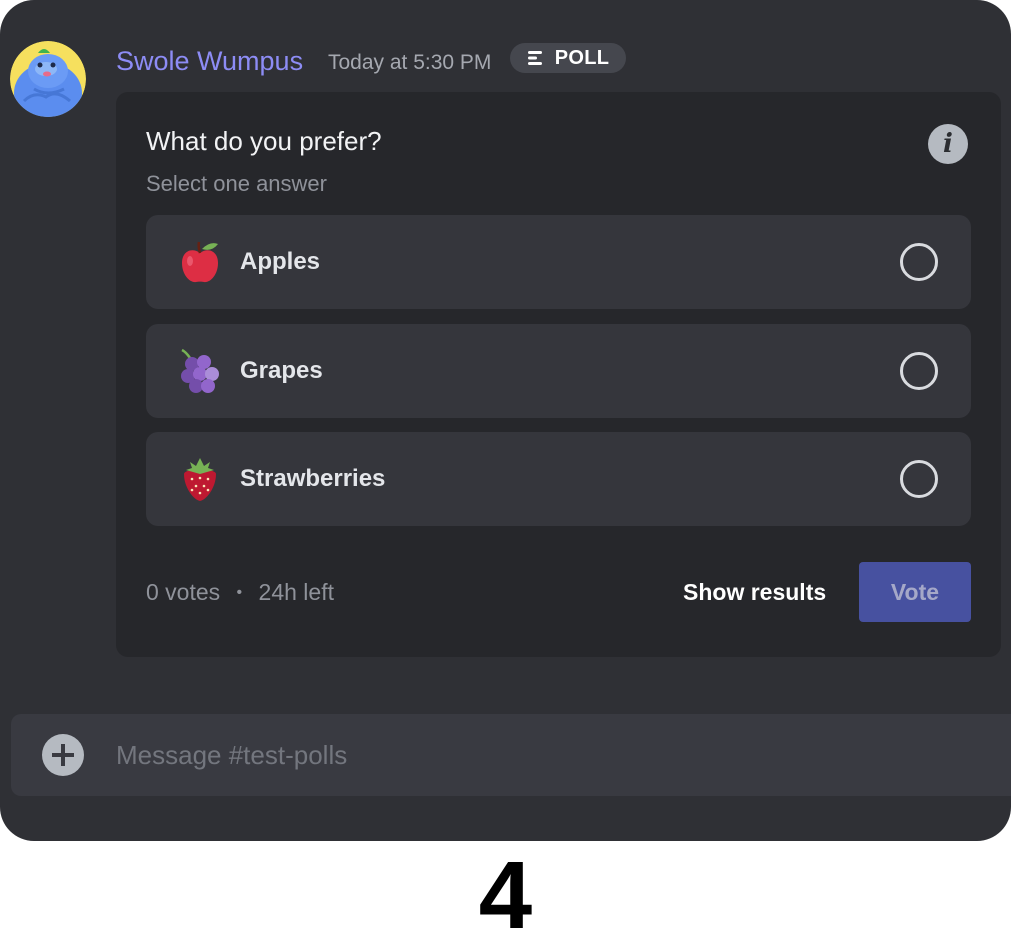 This screenshot has height=950, width=1011. What do you see at coordinates (200, 372) in the screenshot?
I see `grapes-emoji-icon` at bounding box center [200, 372].